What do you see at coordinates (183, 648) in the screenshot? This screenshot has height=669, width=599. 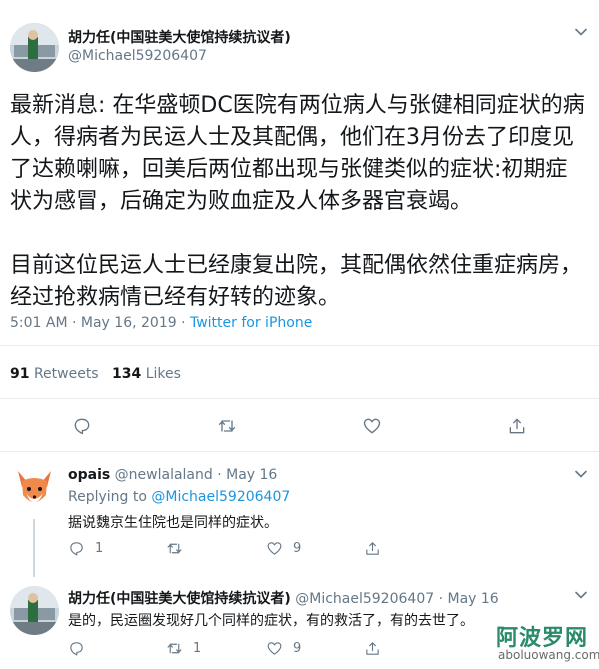 I see `retweet-action: 1` at bounding box center [183, 648].